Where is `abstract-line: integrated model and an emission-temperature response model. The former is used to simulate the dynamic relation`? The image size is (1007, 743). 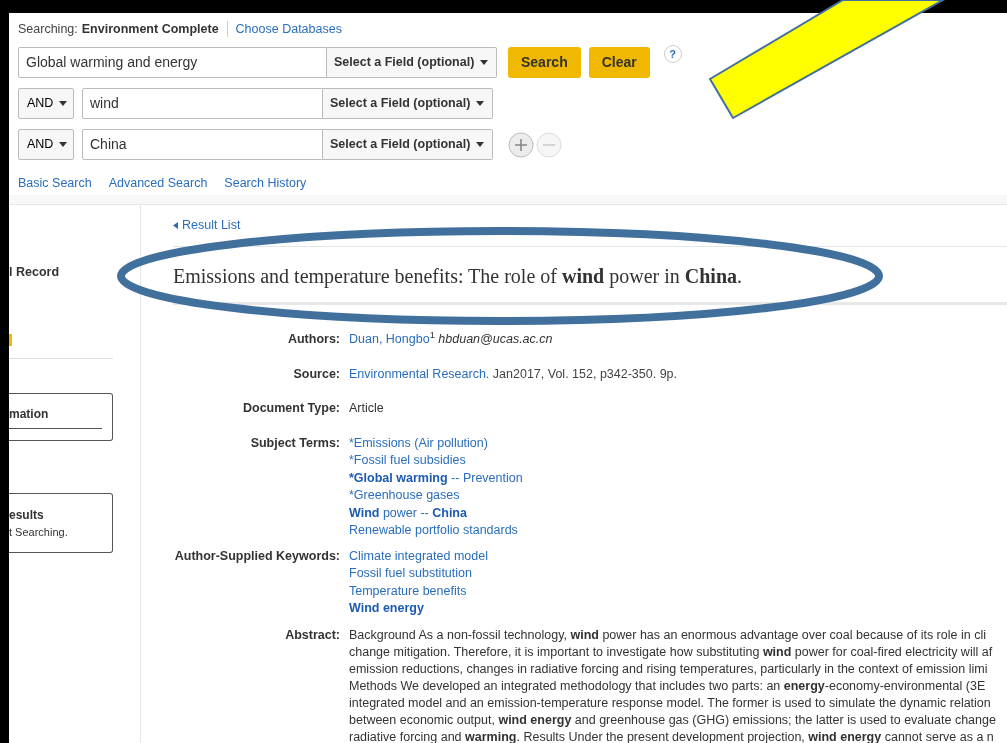
abstract-line: integrated model and an emission-temperature response model. The former is used to simulate the dynamic relation is located at coordinates (670, 703).